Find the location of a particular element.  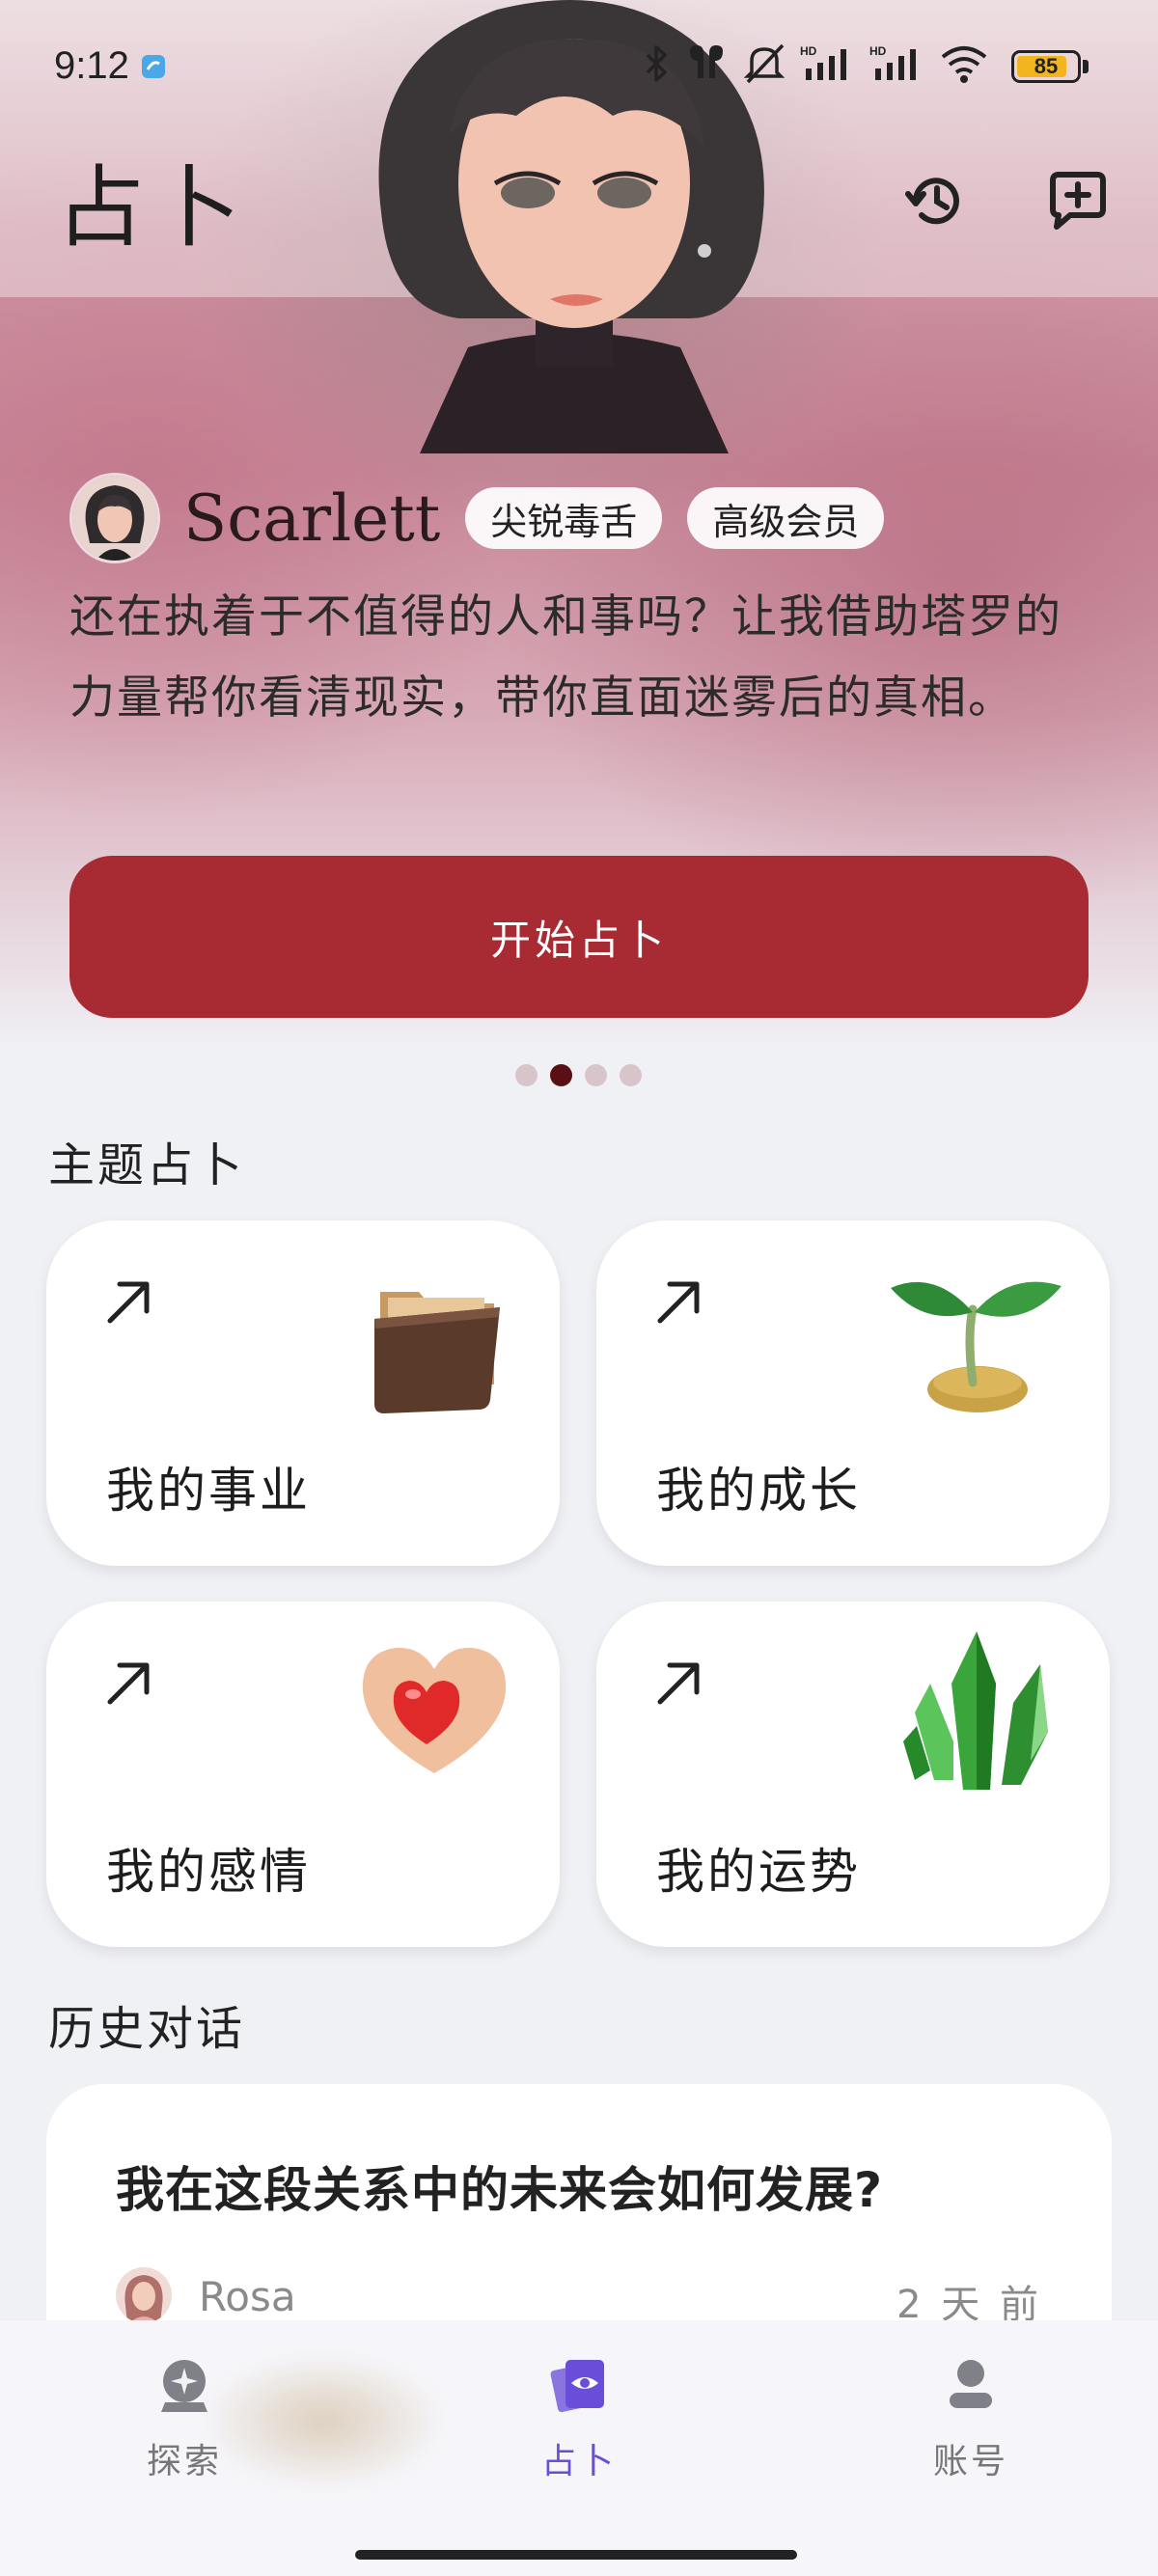

membership-tag: 高级会员 is located at coordinates (786, 518).